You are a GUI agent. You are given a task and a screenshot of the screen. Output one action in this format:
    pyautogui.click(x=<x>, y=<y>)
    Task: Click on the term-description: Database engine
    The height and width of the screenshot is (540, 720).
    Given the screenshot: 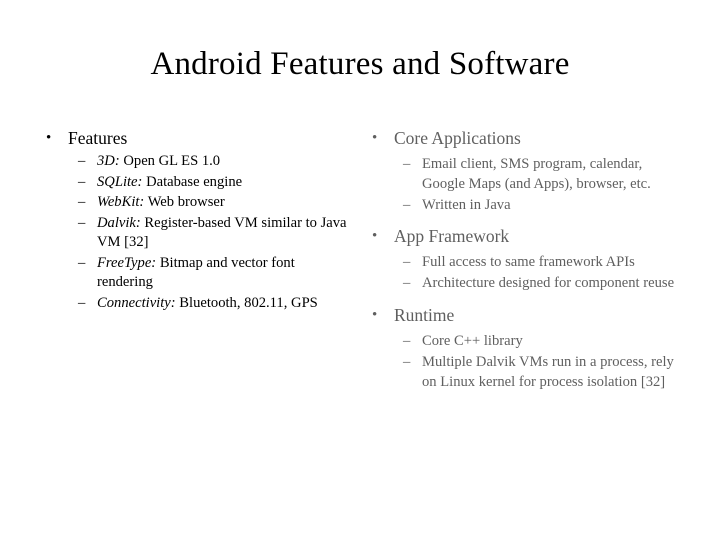 What is the action you would take?
    pyautogui.click(x=194, y=181)
    